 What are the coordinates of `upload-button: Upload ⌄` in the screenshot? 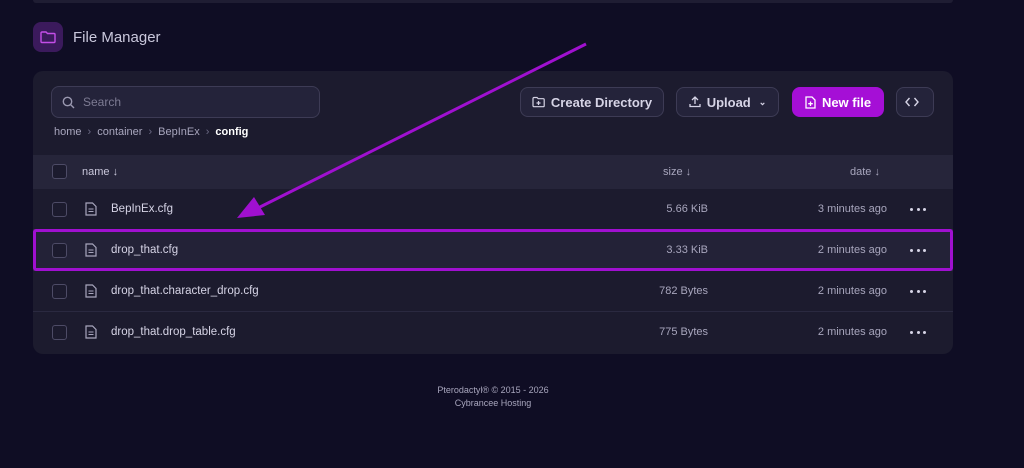 It's located at (727, 102).